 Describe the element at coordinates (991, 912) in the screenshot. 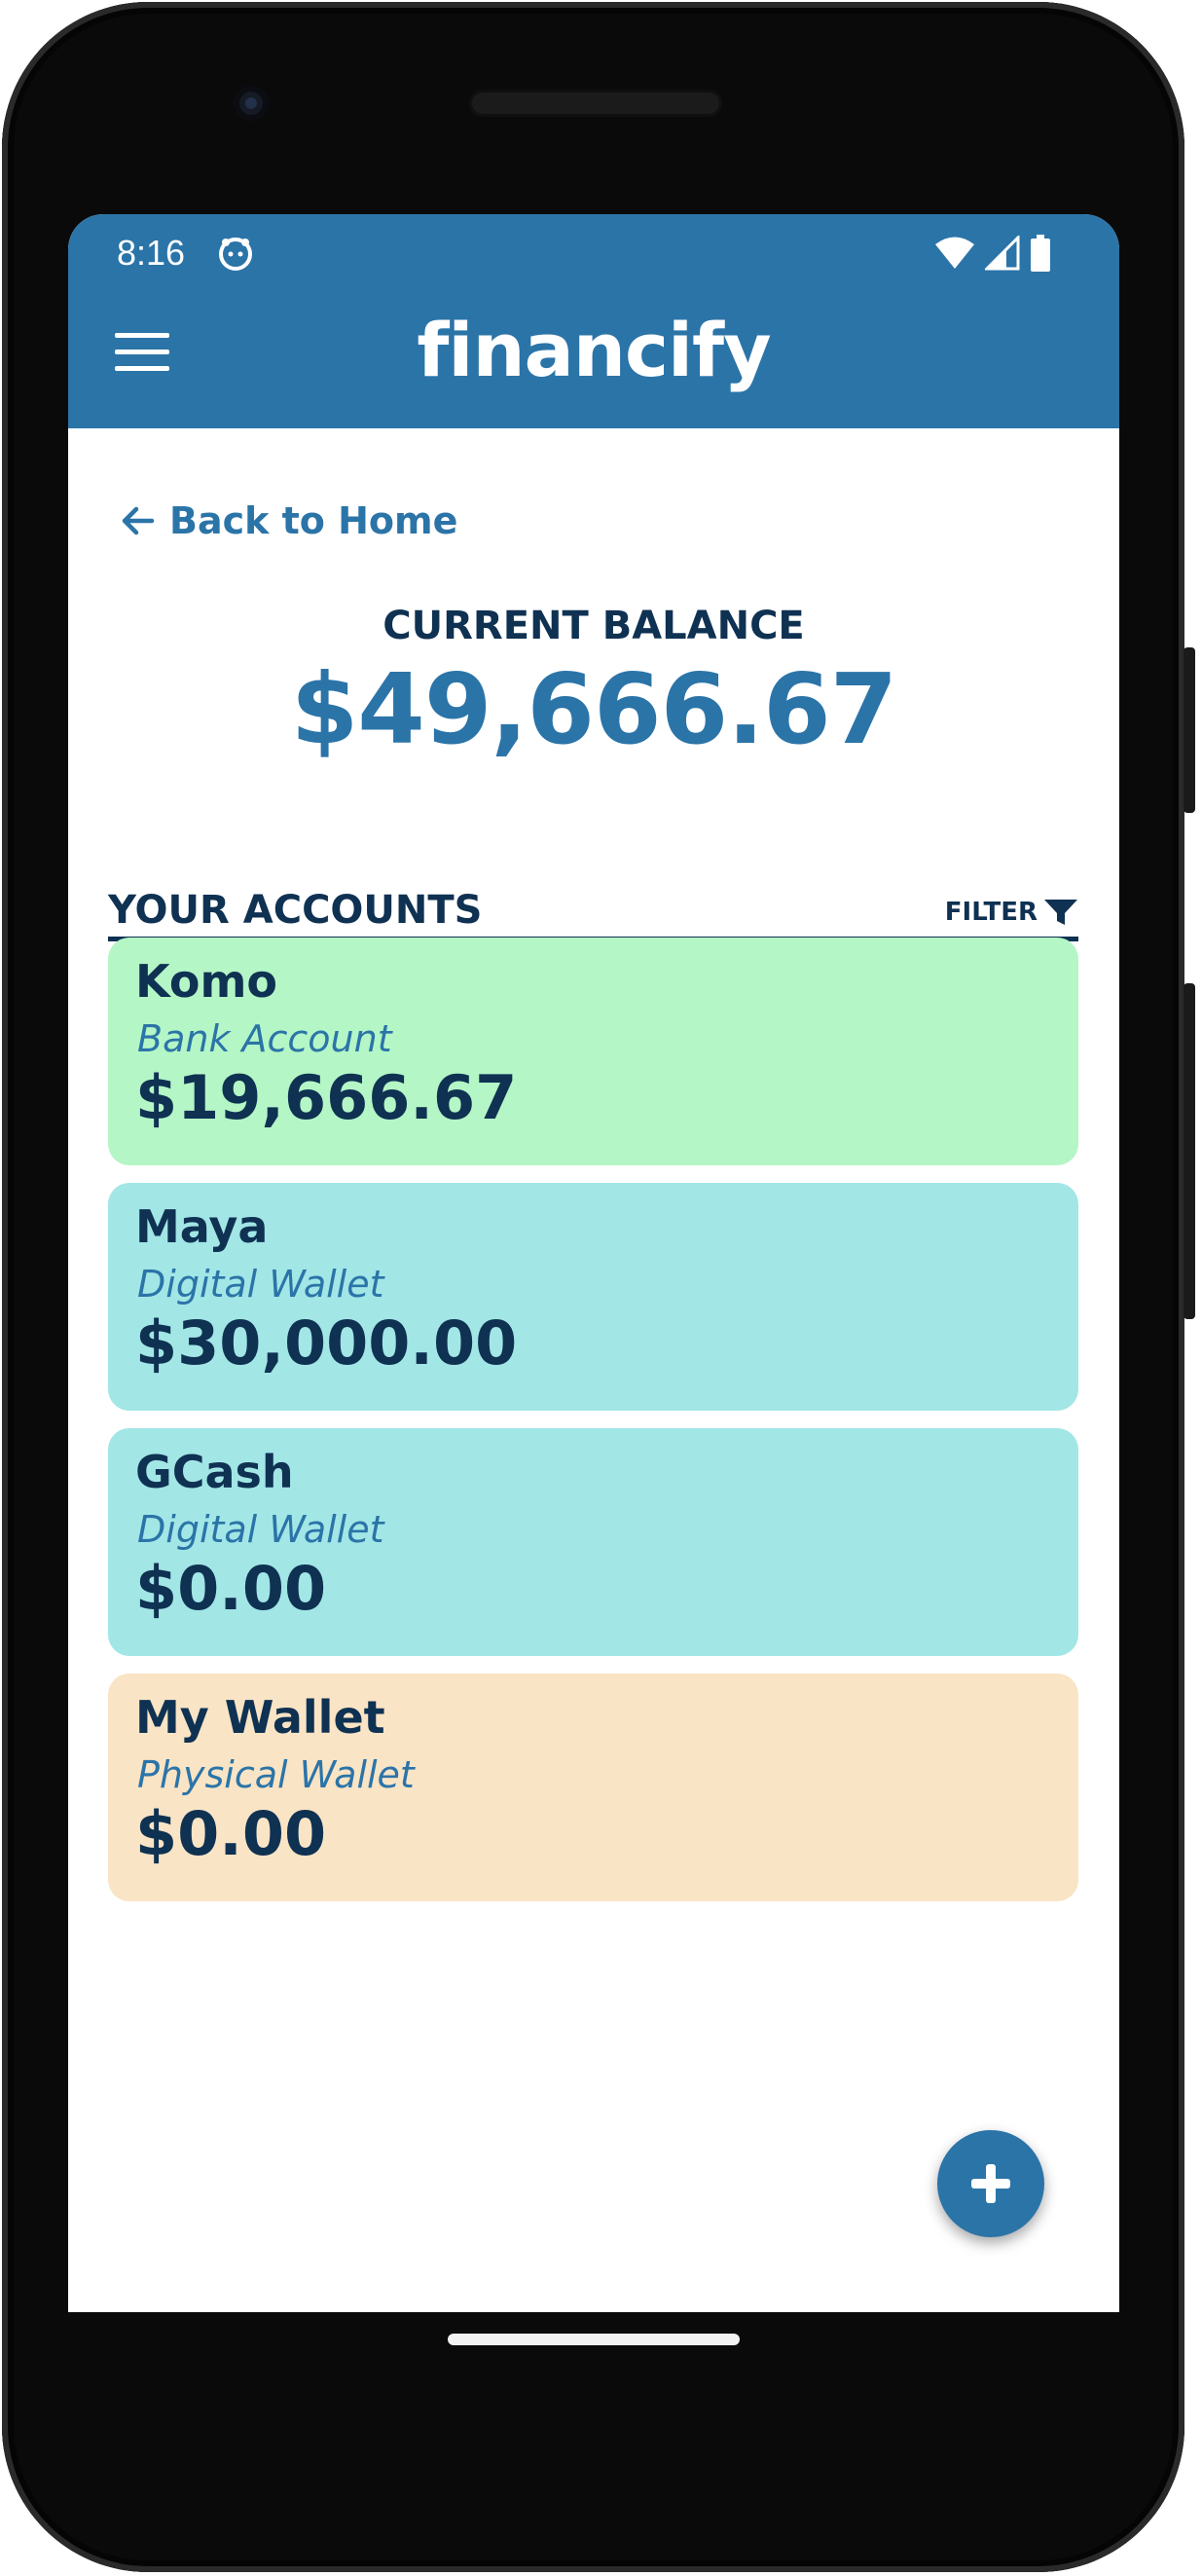

I see `filter-label: FILTER` at that location.